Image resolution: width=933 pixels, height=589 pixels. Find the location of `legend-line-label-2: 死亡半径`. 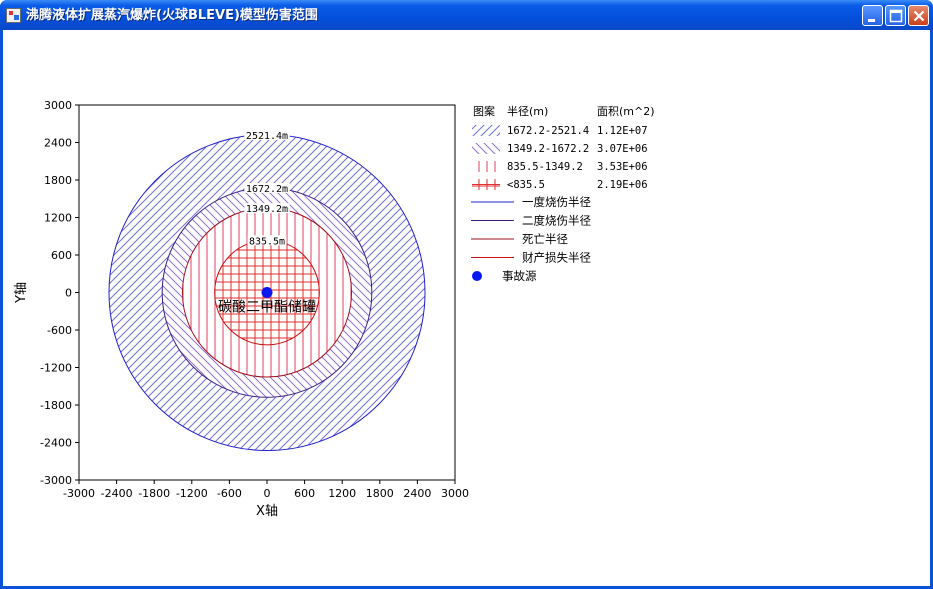

legend-line-label-2: 死亡半径 is located at coordinates (545, 239).